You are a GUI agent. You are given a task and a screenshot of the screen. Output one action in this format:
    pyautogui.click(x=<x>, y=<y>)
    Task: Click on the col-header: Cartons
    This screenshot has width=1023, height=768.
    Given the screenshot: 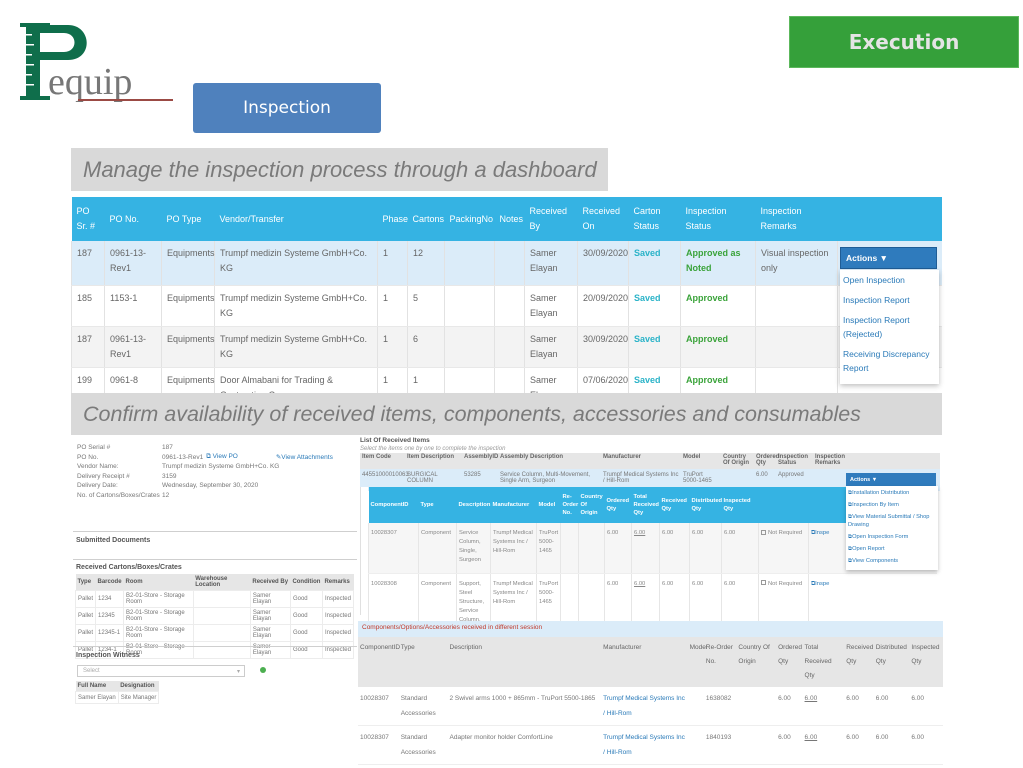 What is the action you would take?
    pyautogui.click(x=426, y=219)
    